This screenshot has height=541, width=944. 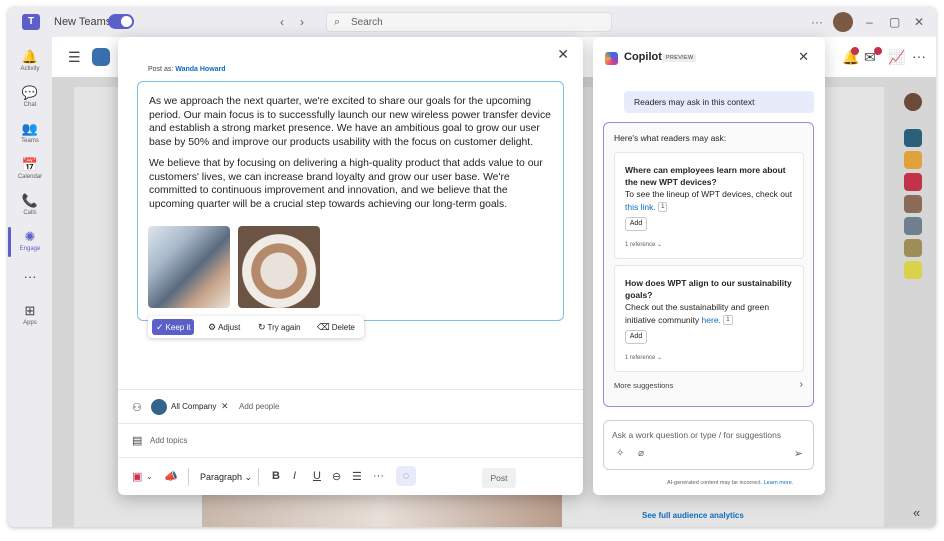 I want to click on rail-label: Teams, so click(x=30, y=141).